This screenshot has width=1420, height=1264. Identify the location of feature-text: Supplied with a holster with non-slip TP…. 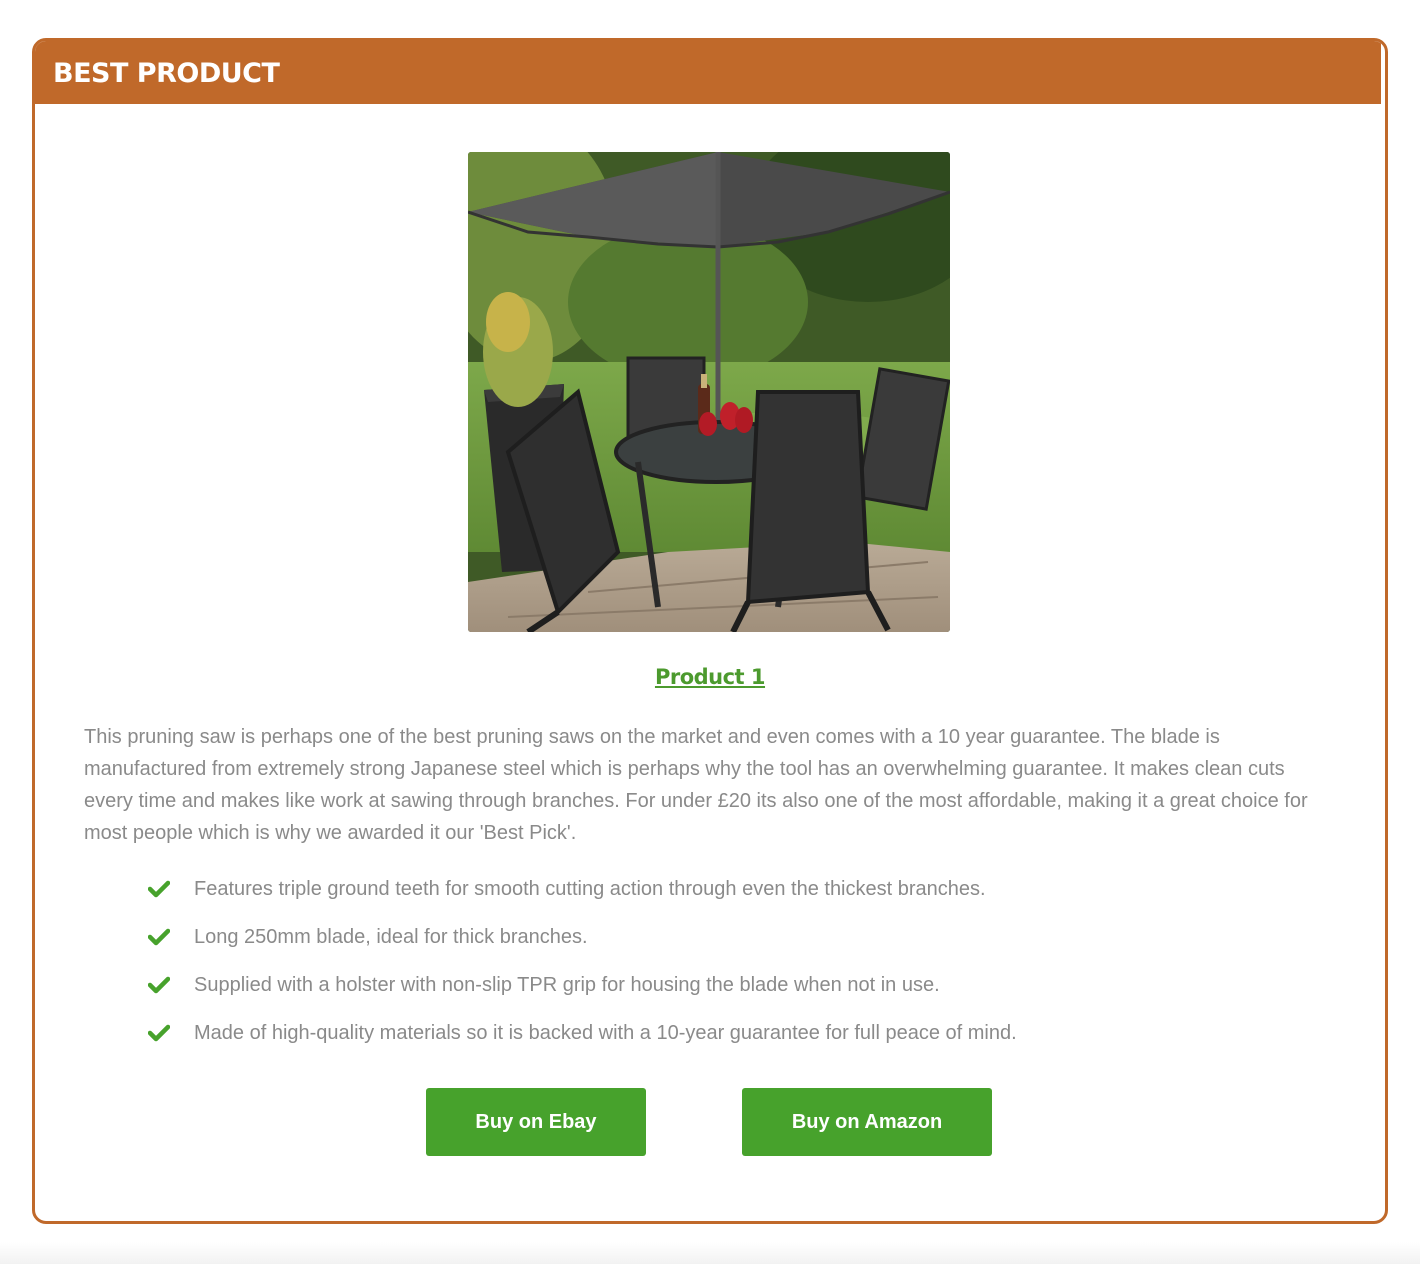
(567, 984).